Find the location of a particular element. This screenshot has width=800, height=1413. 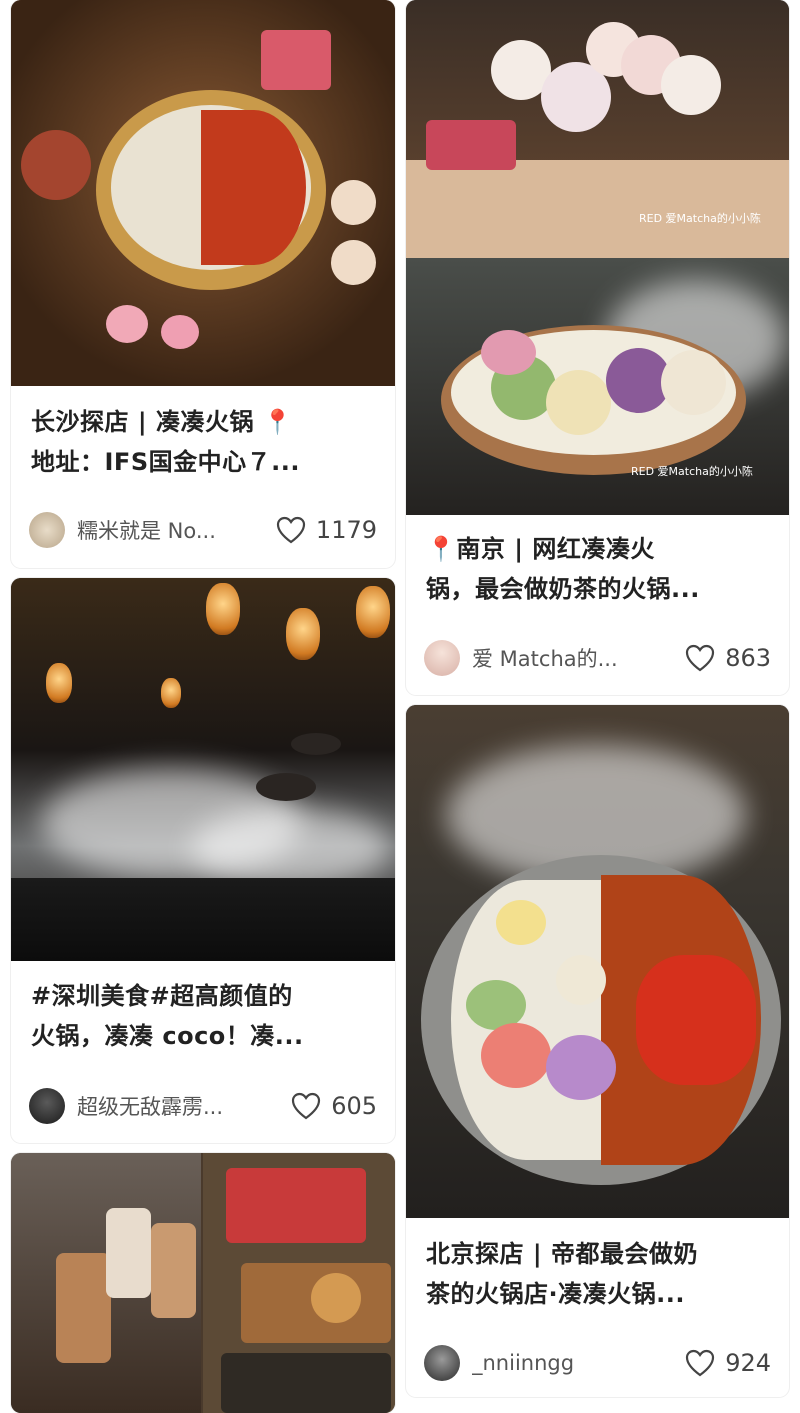

note-title-line-1: 长沙探店 | 凑凑火锅 📍 is located at coordinates (162, 422).